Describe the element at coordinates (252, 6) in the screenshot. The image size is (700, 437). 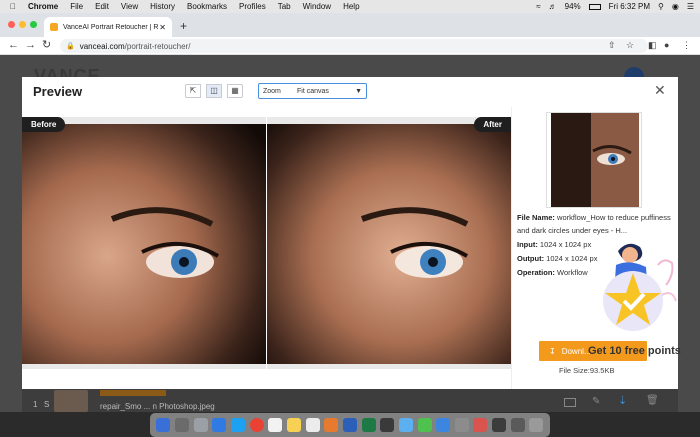
I see `menu-profiles: Profiles` at that location.